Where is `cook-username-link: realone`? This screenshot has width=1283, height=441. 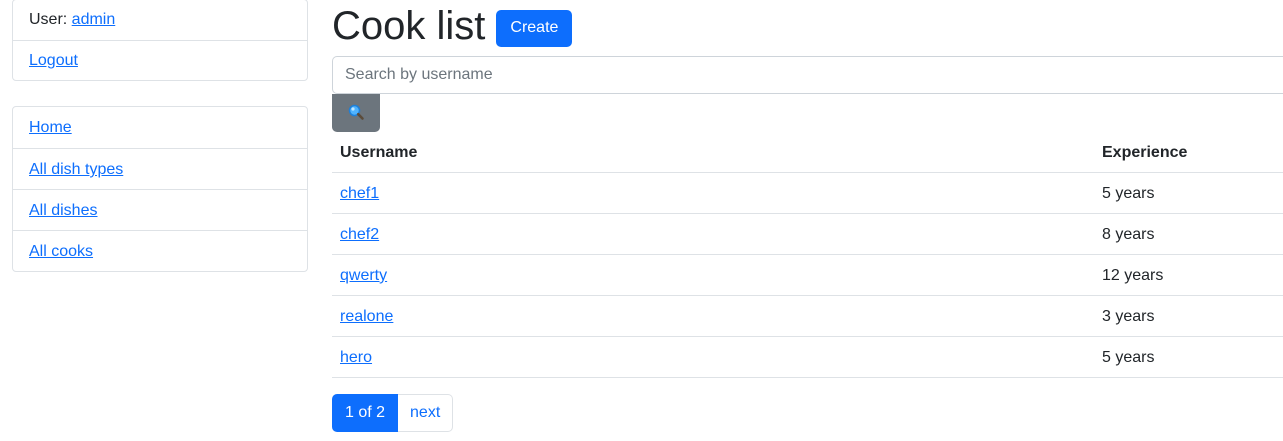 cook-username-link: realone is located at coordinates (366, 316).